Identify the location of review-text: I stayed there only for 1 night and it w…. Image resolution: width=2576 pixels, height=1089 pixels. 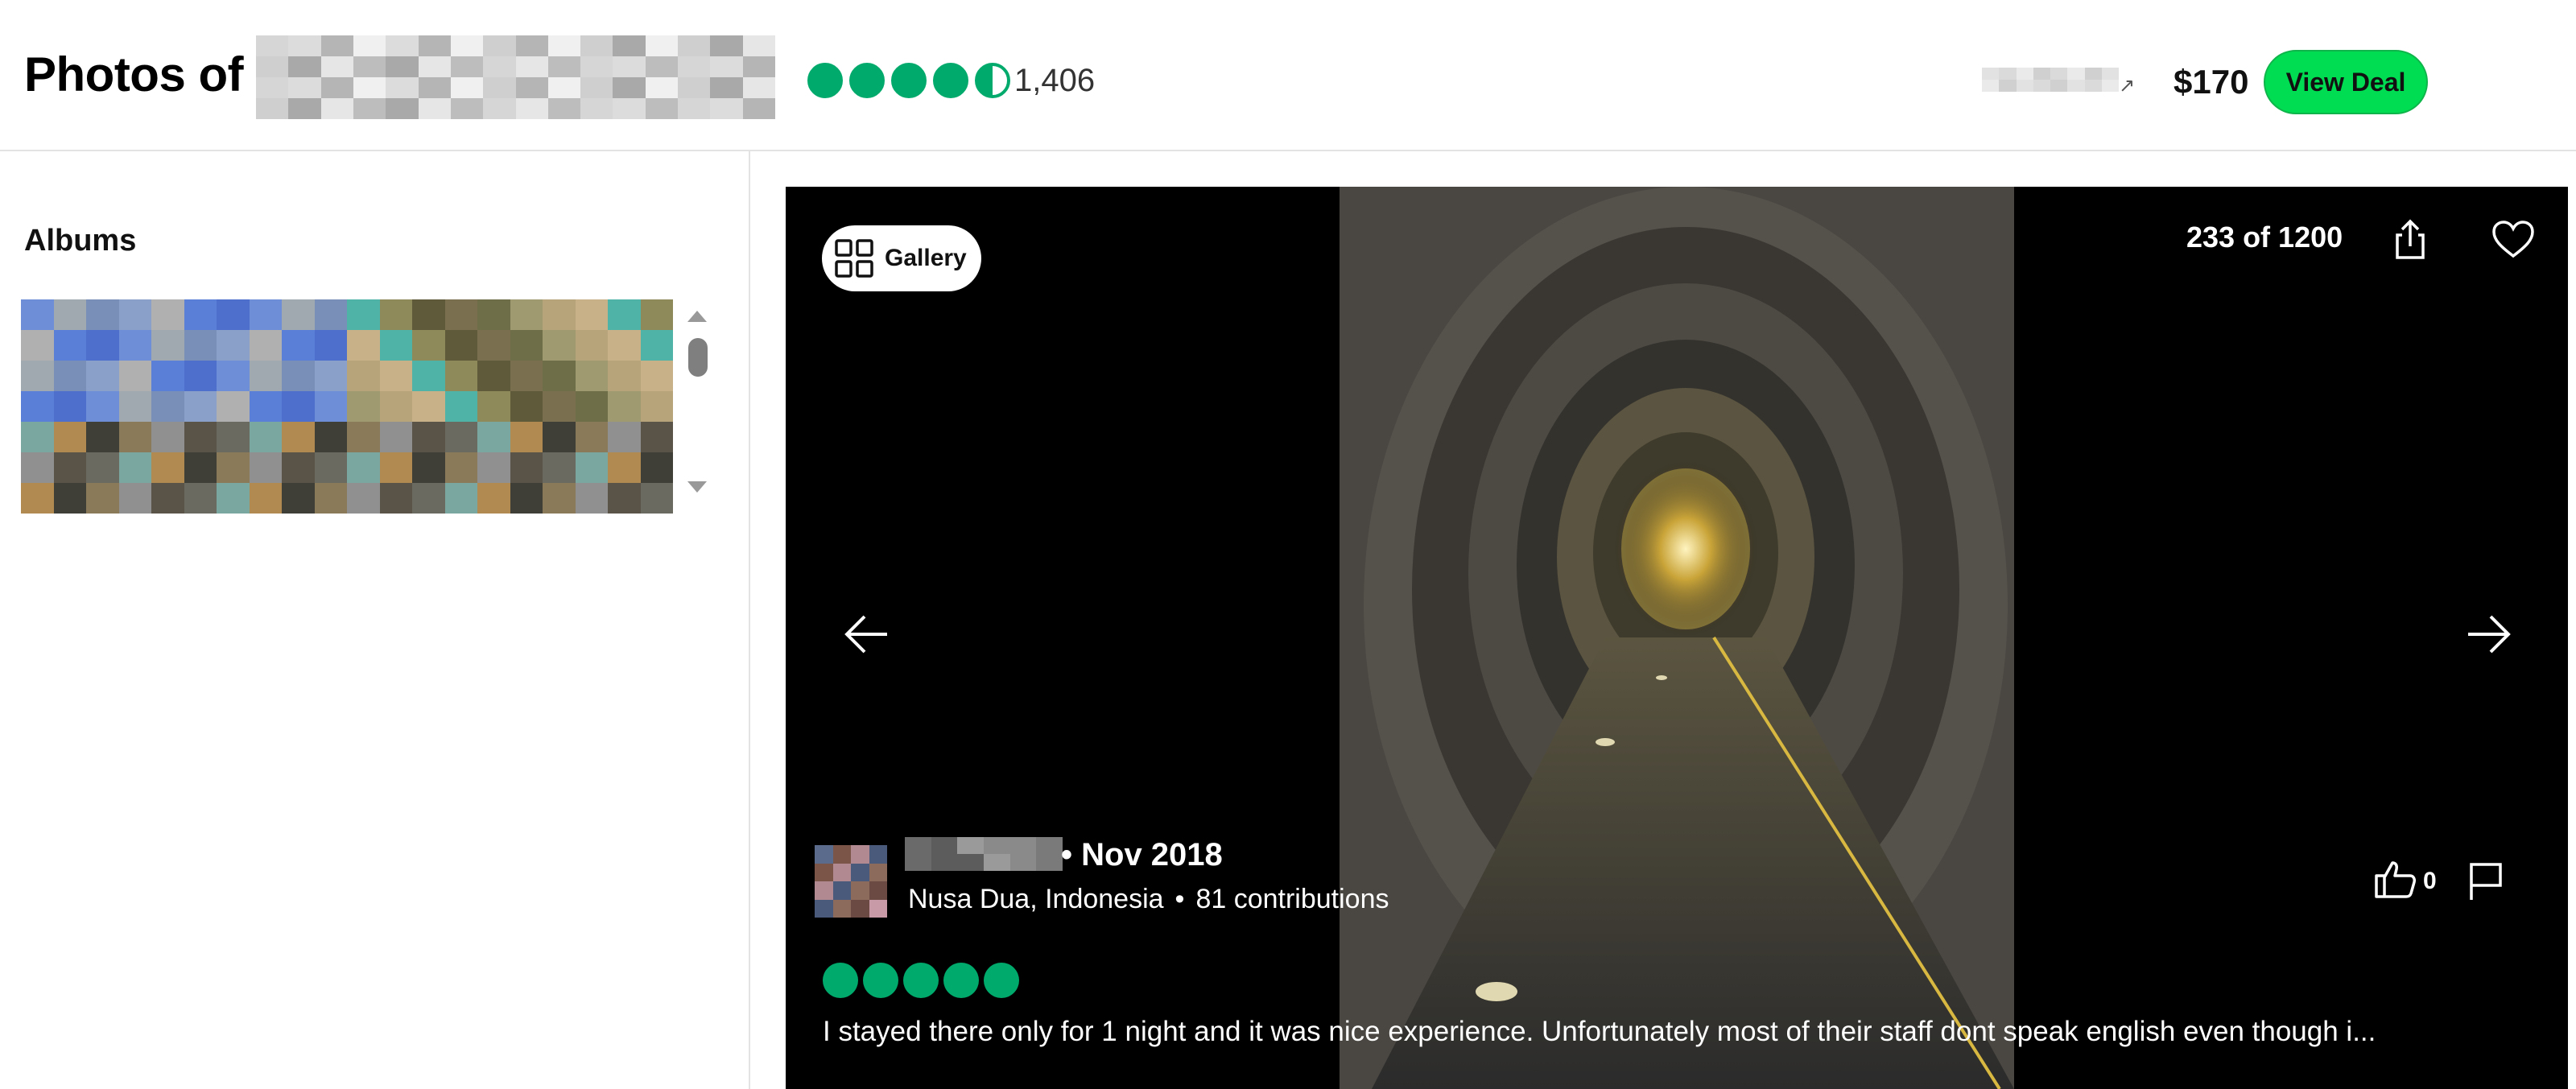
(1678, 1032).